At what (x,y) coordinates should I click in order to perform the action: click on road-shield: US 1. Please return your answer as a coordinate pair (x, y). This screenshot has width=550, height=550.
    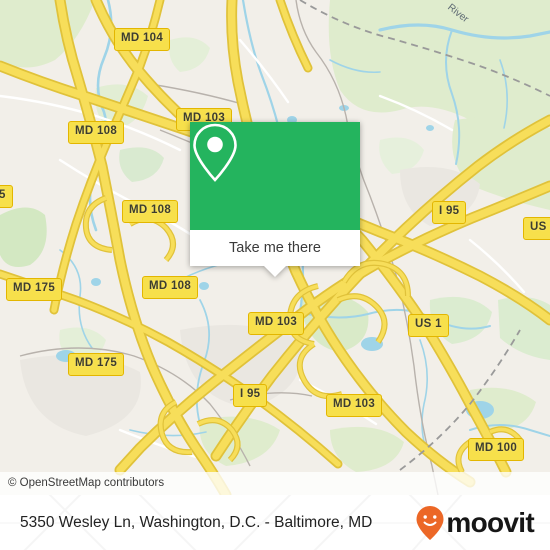
    Looking at the image, I should click on (428, 325).